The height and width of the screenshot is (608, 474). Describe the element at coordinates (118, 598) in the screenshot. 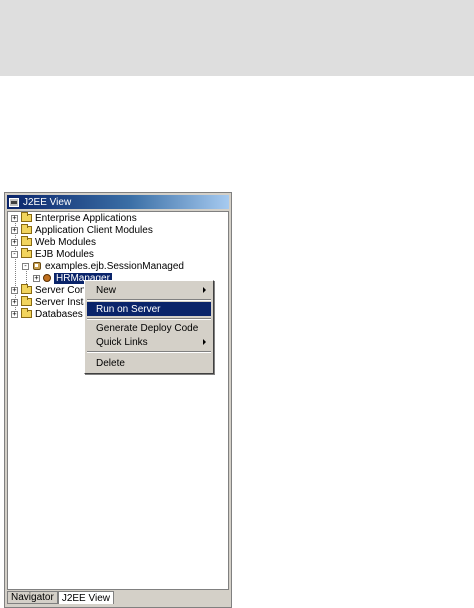

I see `view-tabs: Navigator J2EE View` at that location.